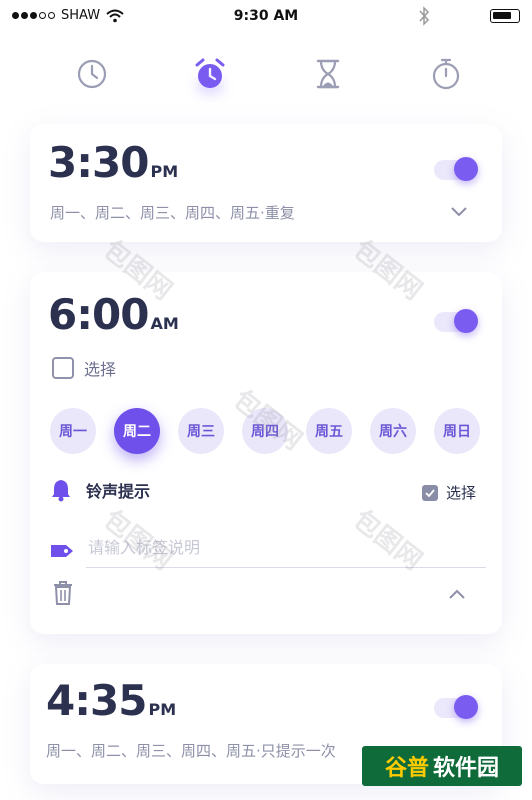 Image resolution: width=532 pixels, height=800 pixels. What do you see at coordinates (466, 768) in the screenshot?
I see `brand-part2: 软件园` at bounding box center [466, 768].